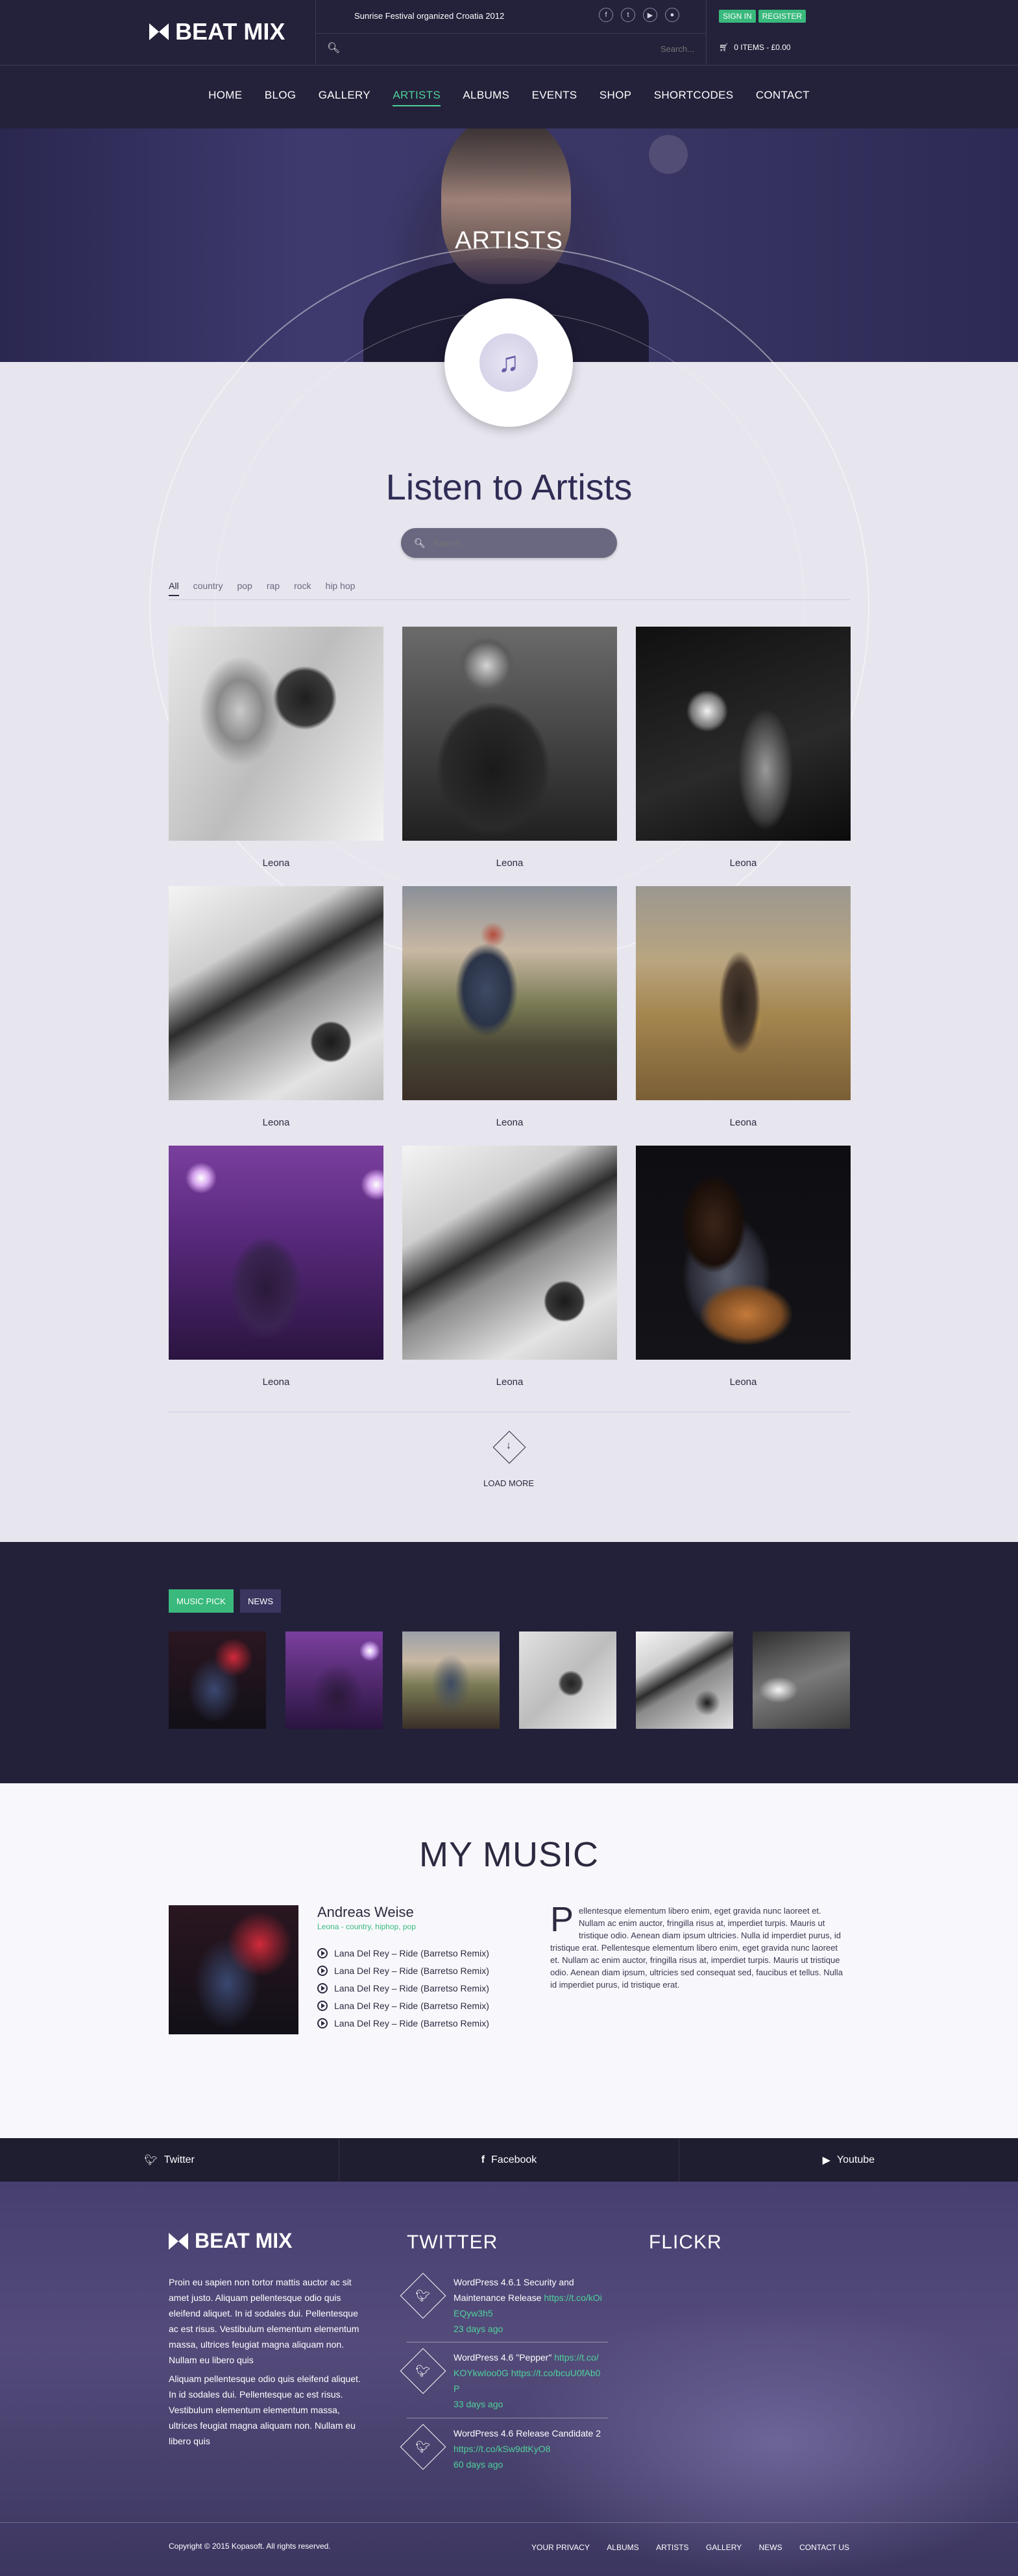  Describe the element at coordinates (672, 15) in the screenshot. I see `apple-icon: ●` at that location.